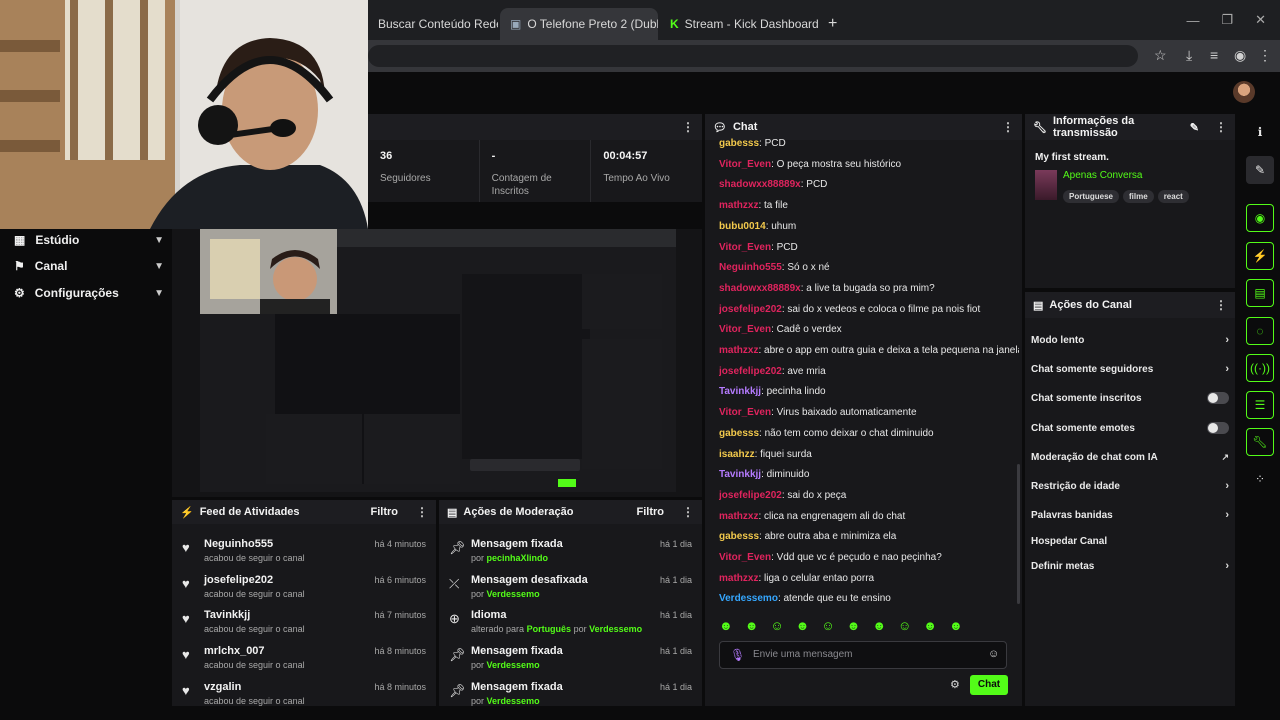 The height and width of the screenshot is (720, 1280). What do you see at coordinates (830, 24) in the screenshot?
I see `new-tab-button: +` at bounding box center [830, 24].